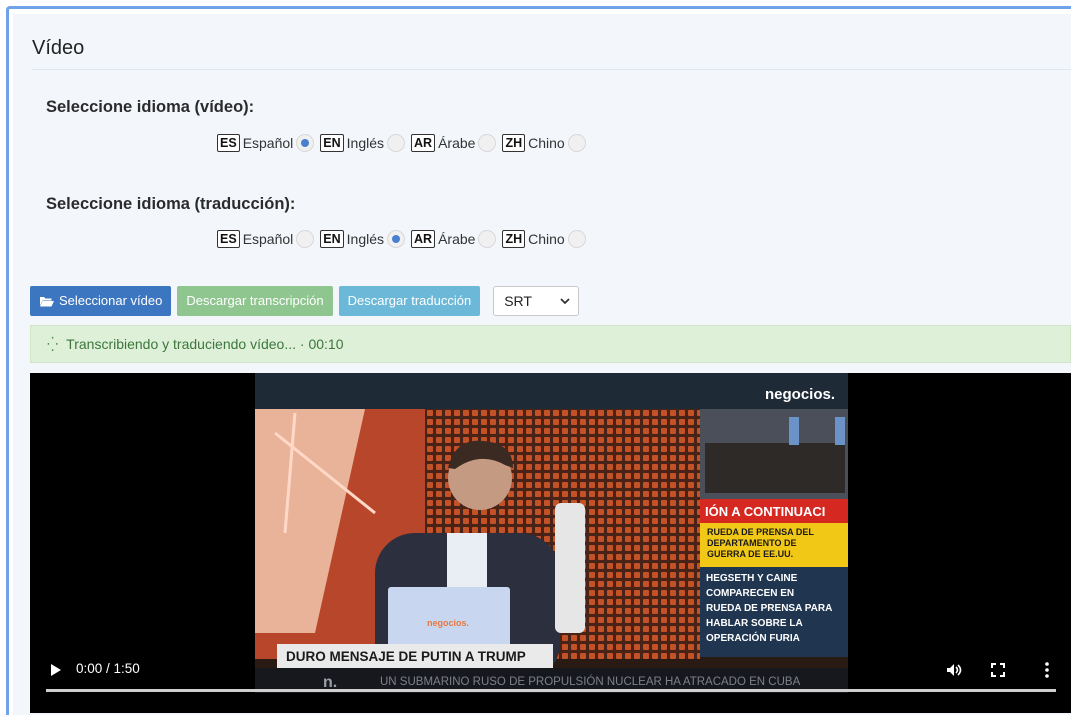 This screenshot has height=715, width=1071. I want to click on play-icon, so click(56, 670).